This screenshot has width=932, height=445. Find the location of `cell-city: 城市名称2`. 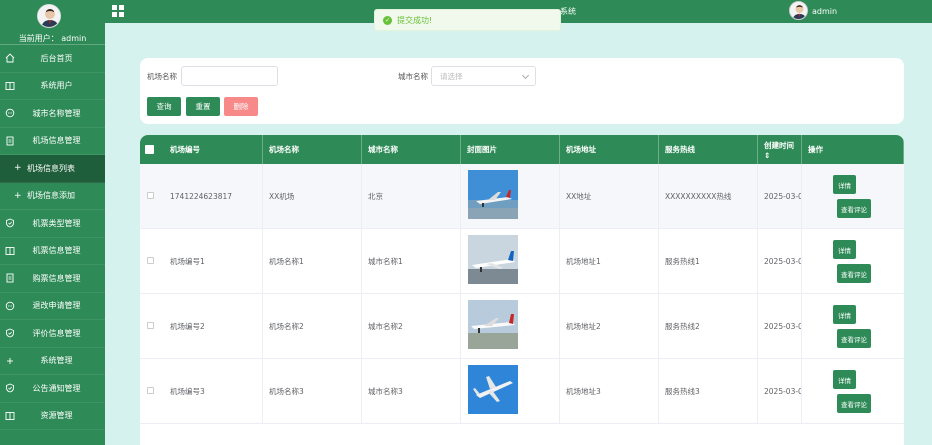

cell-city: 城市名称2 is located at coordinates (411, 326).